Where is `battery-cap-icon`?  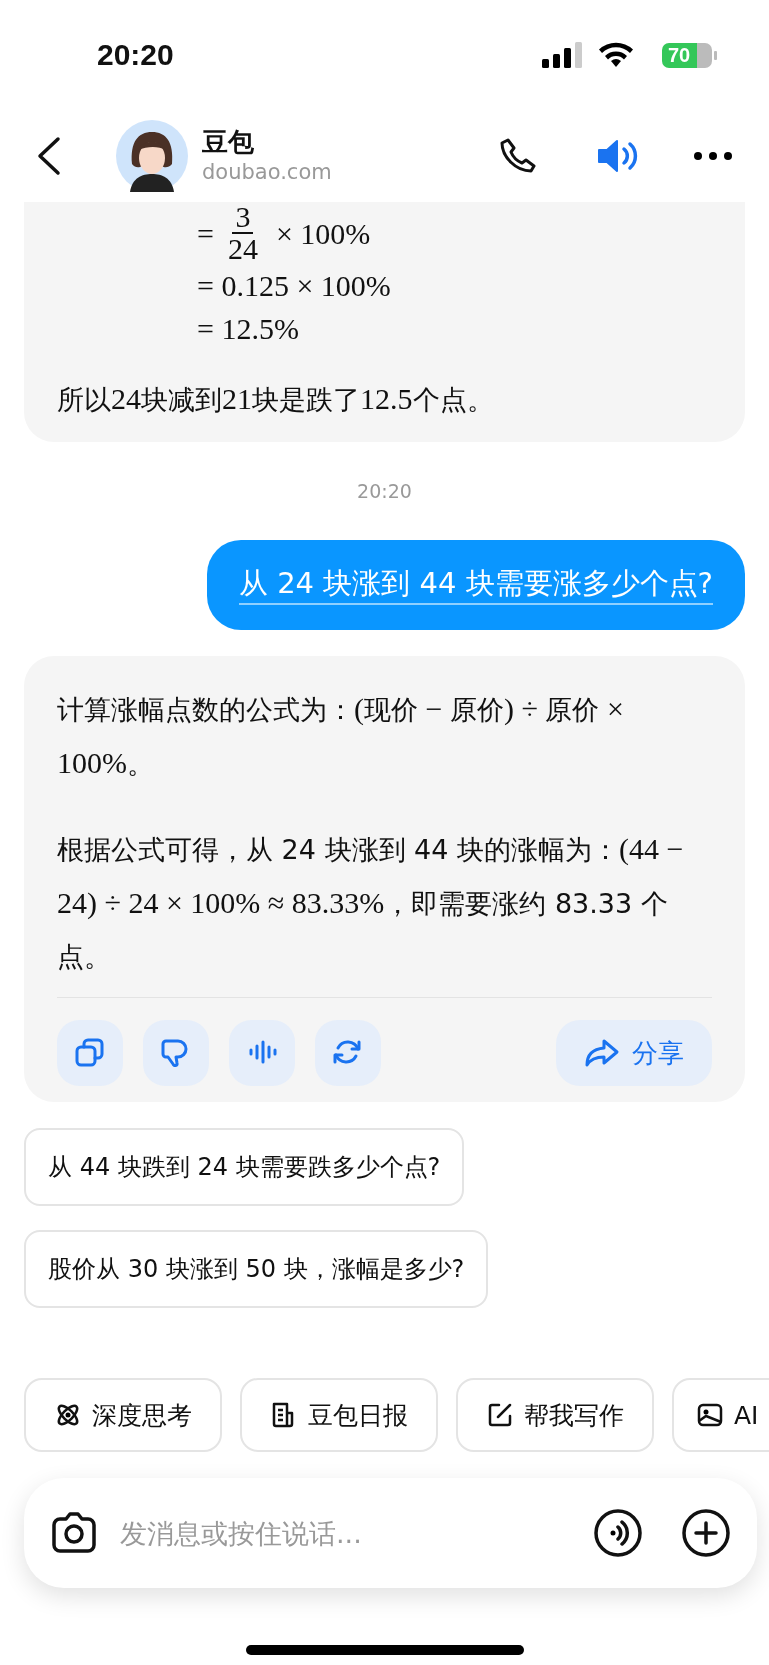
battery-cap-icon is located at coordinates (715, 55).